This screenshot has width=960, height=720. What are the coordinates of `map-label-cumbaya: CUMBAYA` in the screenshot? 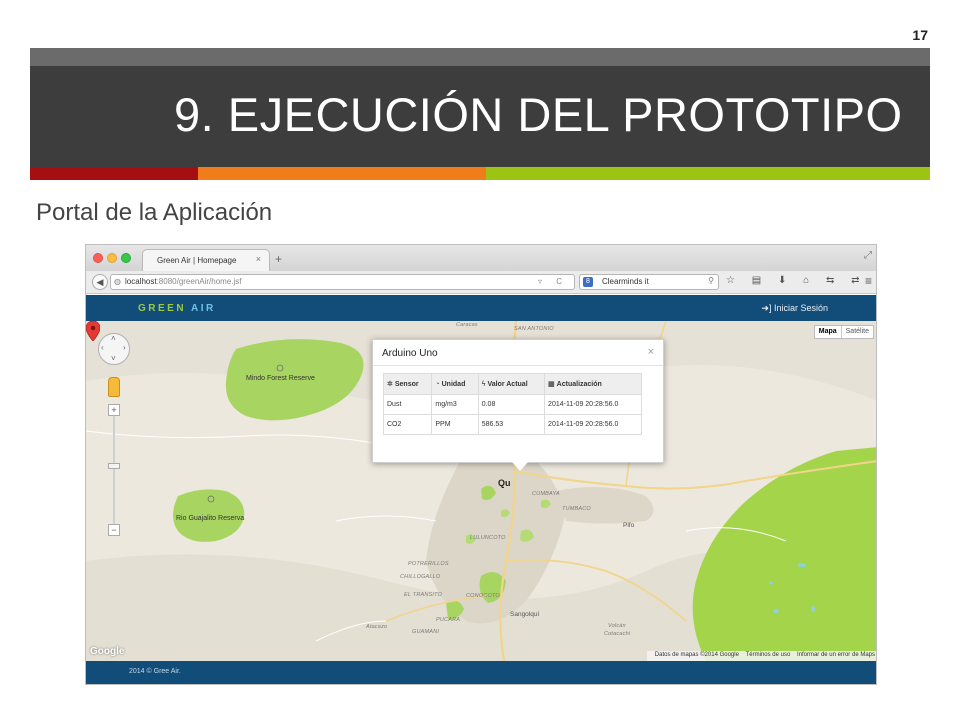 It's located at (546, 494).